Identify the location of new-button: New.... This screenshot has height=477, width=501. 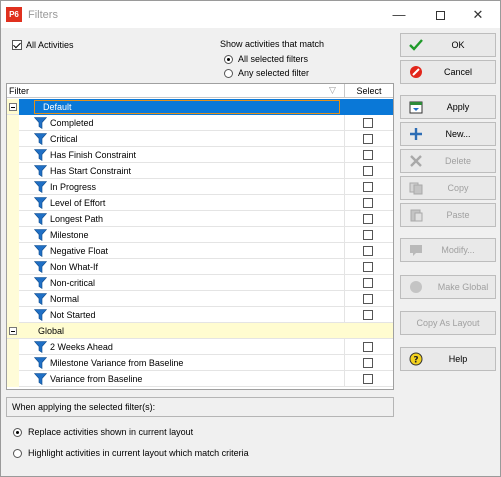
(448, 134).